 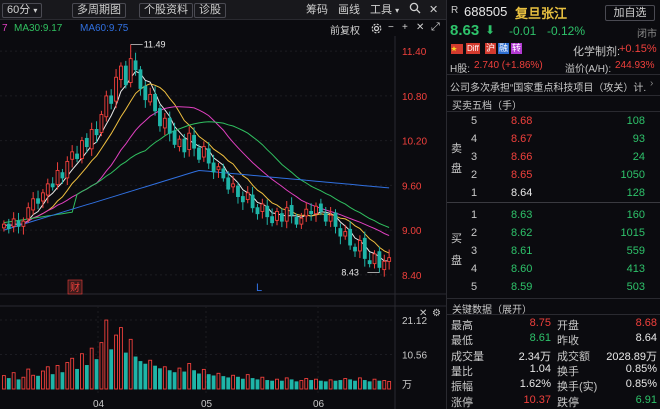 I want to click on settings-icon: ⚙, so click(x=436, y=313).